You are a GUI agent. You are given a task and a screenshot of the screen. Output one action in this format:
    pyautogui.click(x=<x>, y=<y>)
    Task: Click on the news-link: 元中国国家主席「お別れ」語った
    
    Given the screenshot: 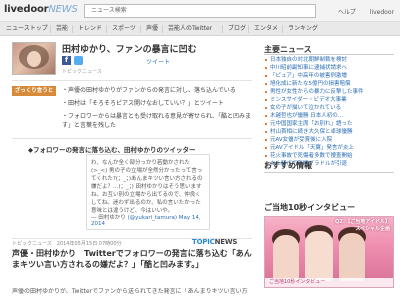 What is the action you would take?
    pyautogui.click(x=330, y=124)
    